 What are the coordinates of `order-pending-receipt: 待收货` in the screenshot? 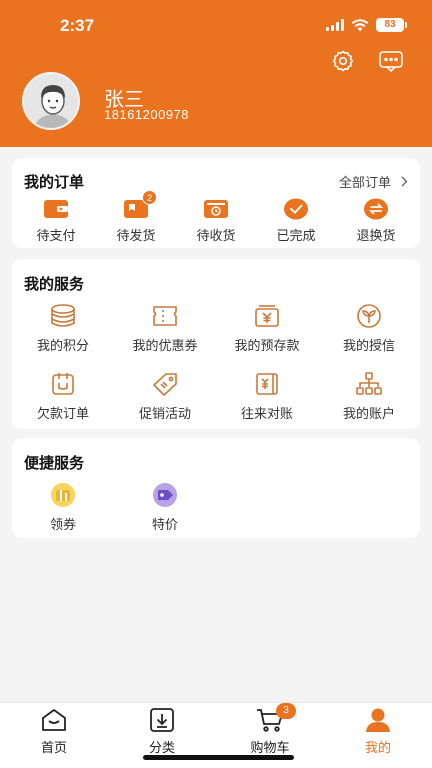 It's located at (216, 221).